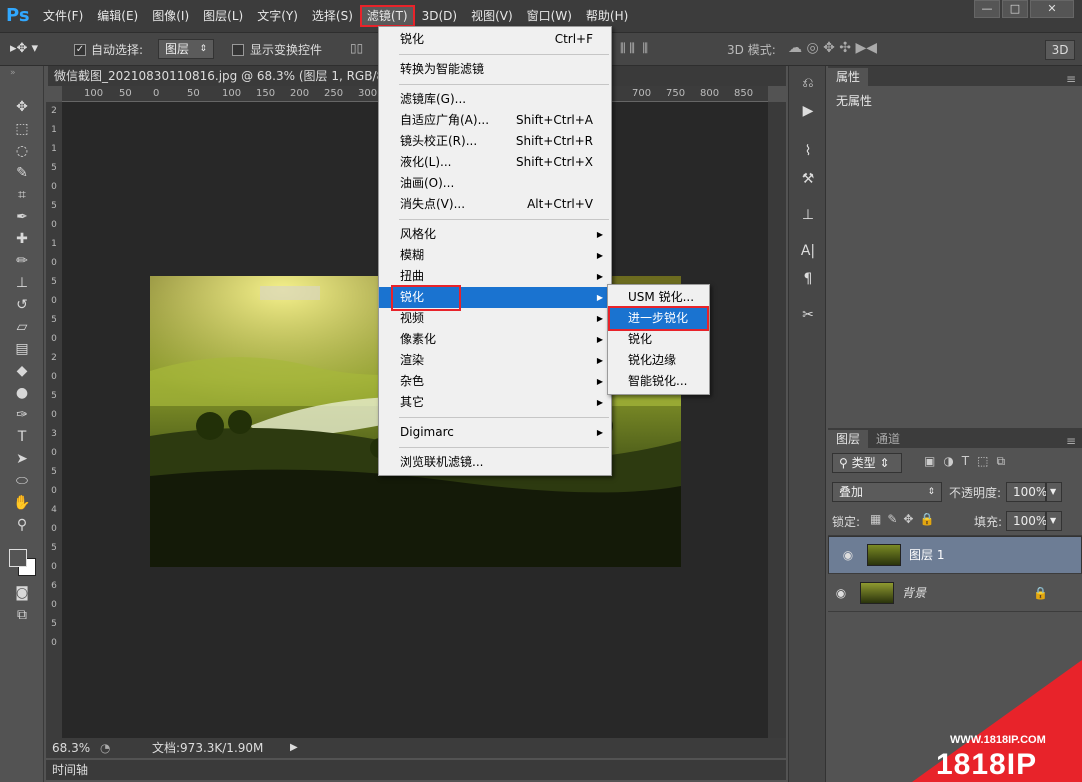  Describe the element at coordinates (808, 83) in the screenshot. I see `history-icon: ⎌` at that location.